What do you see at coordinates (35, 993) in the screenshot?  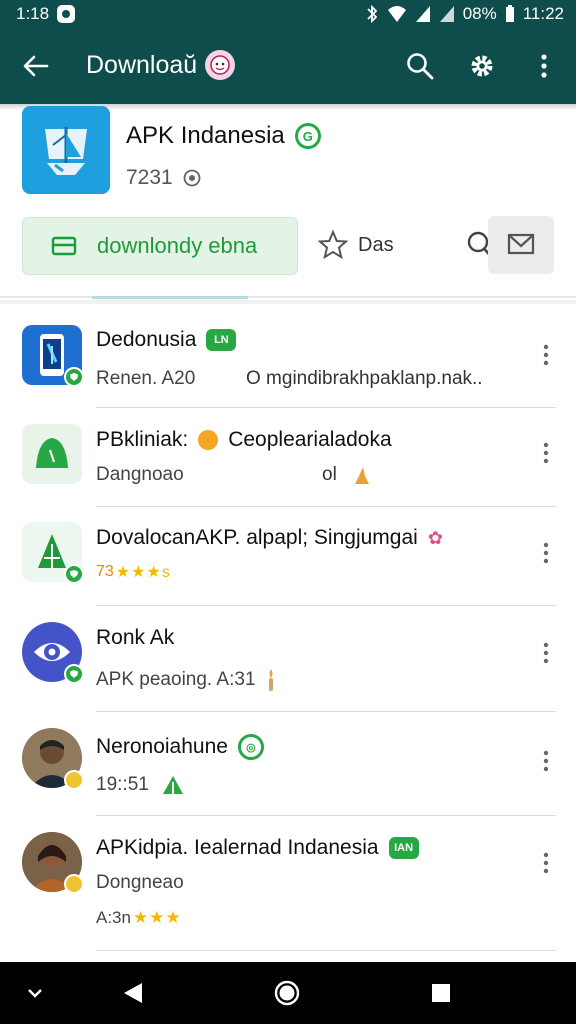 I see `keyboard-hide-button` at bounding box center [35, 993].